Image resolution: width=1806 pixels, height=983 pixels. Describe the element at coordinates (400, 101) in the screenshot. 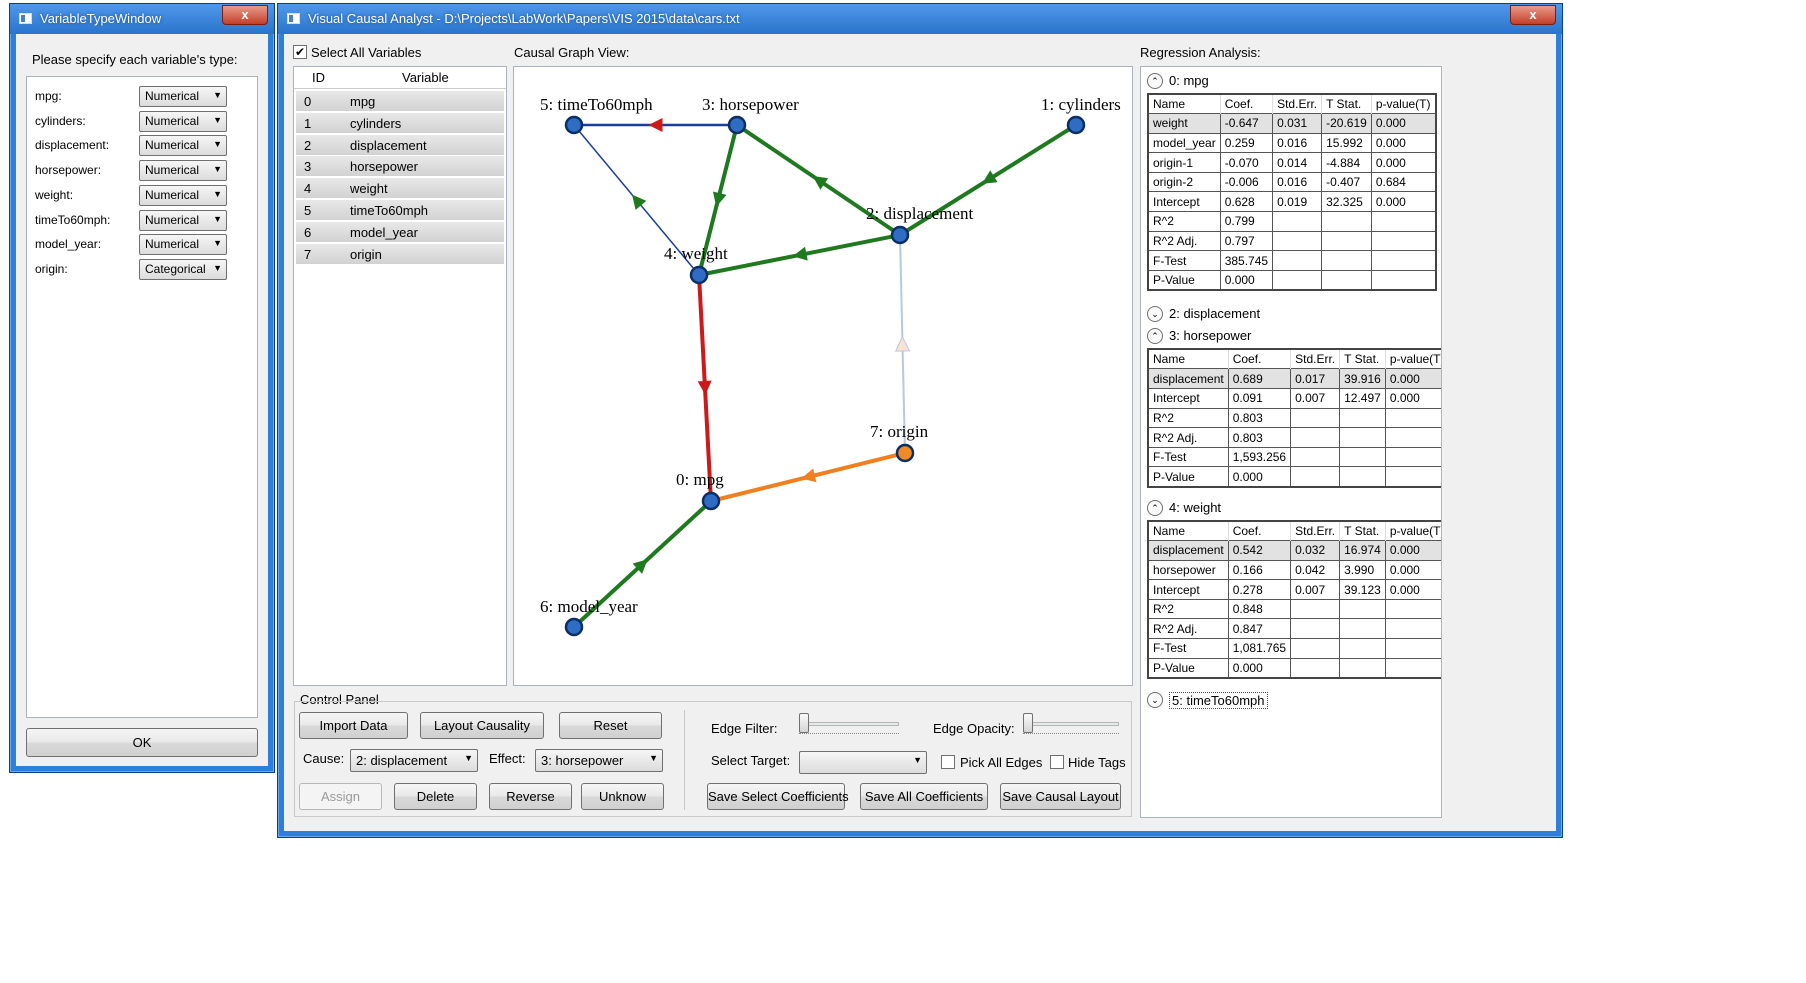

I see `variable-list-row: 0 mpg` at that location.